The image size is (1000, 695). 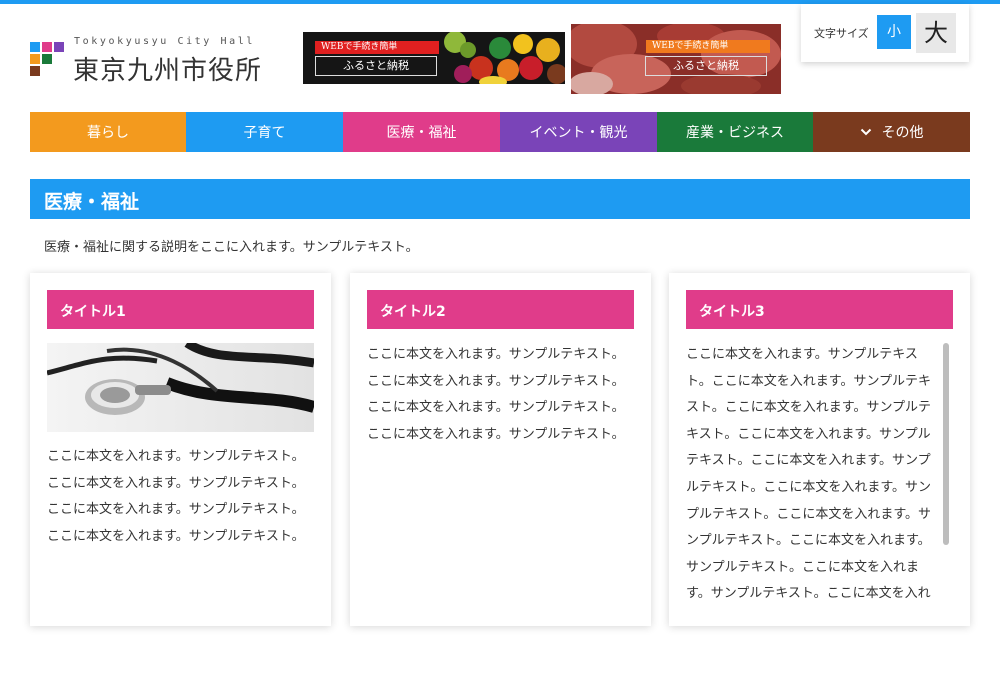 I want to click on nav-item-kosodate: 子育て, so click(x=264, y=132).